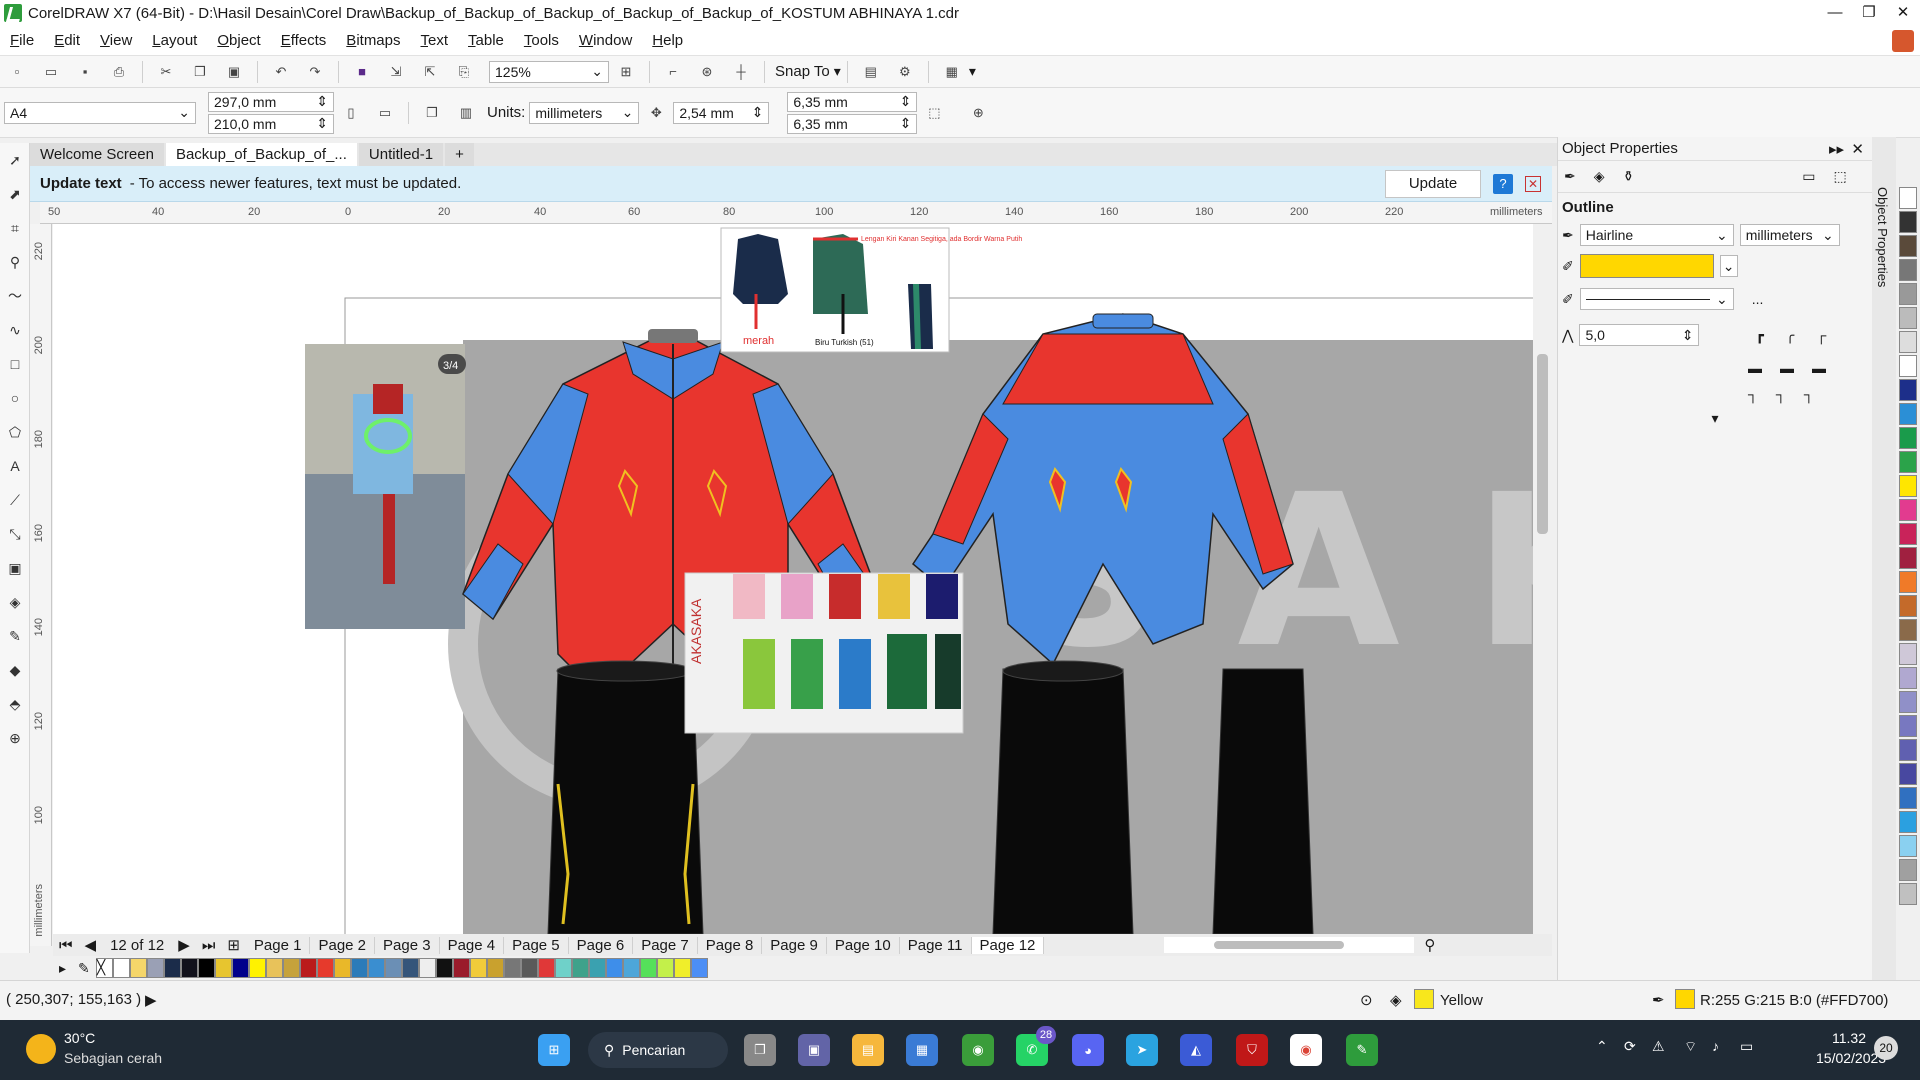  What do you see at coordinates (91, 945) in the screenshot?
I see `prev-page-icon: ◀` at bounding box center [91, 945].